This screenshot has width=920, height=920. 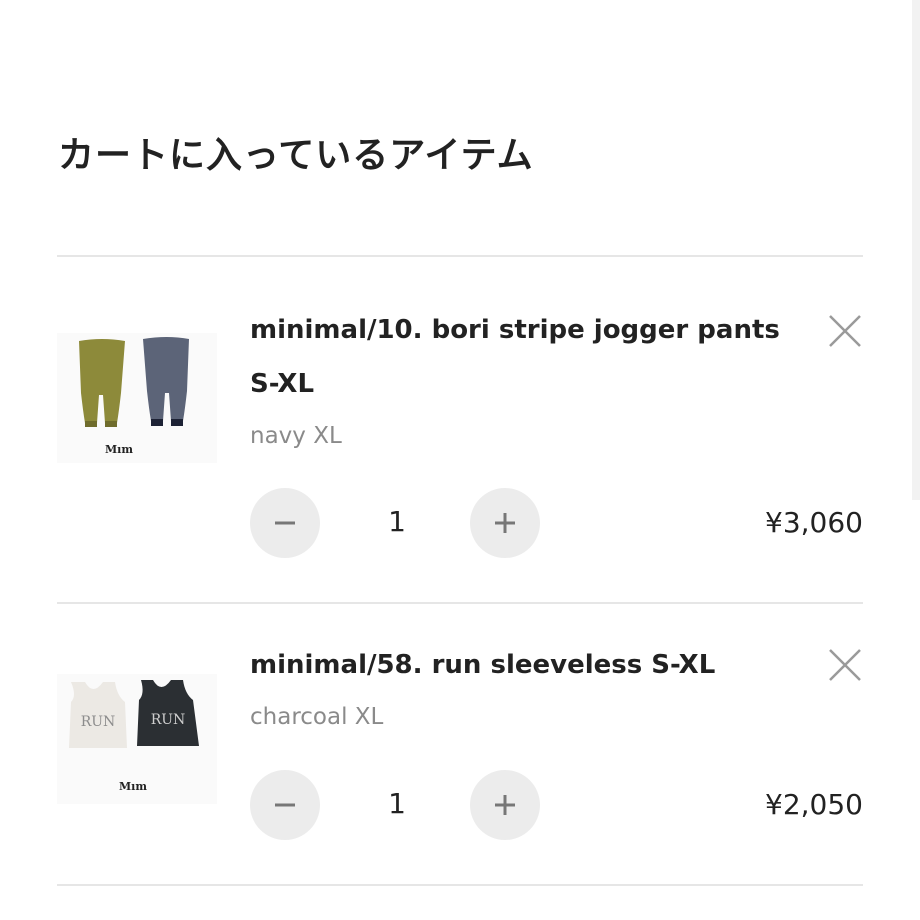 I want to click on item-name: minimal/58. run sleeveless S-XL, so click(x=530, y=665).